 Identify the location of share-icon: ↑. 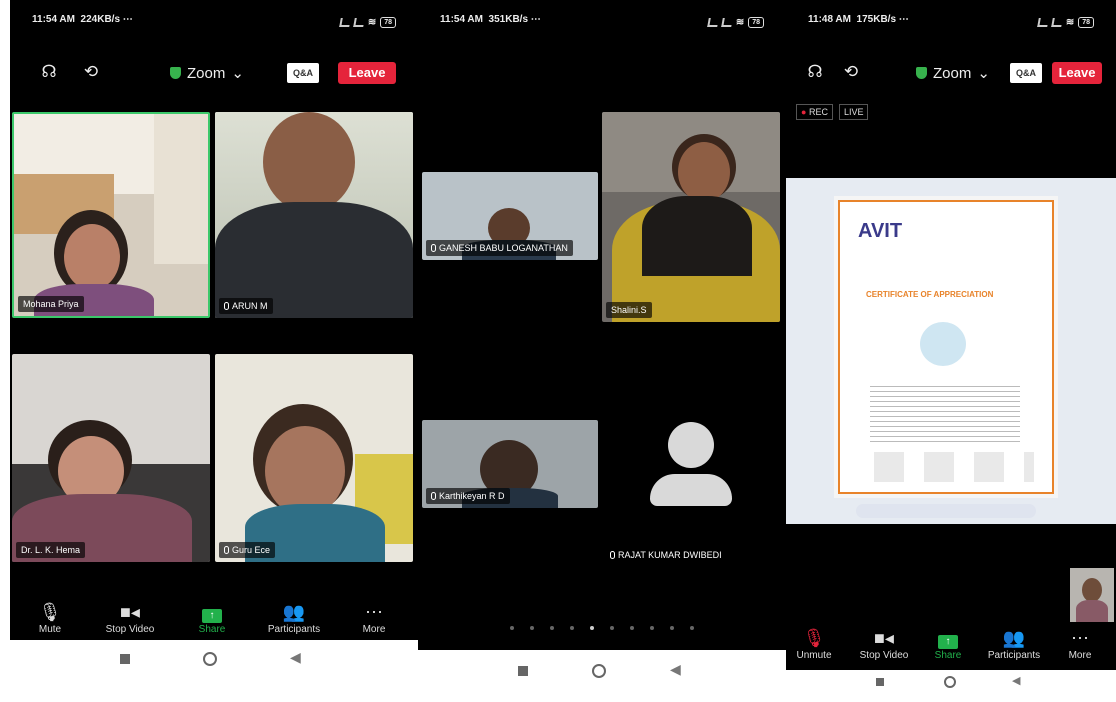
(212, 616).